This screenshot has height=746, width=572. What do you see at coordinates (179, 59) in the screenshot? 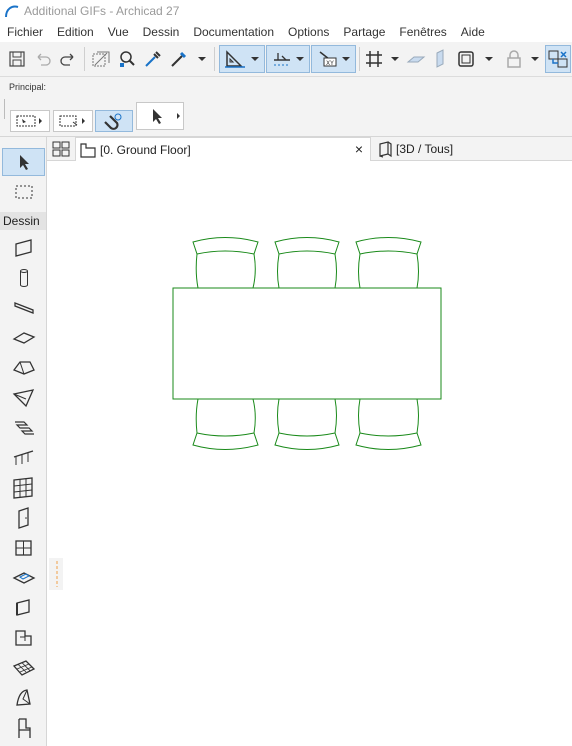
I see `syringe-button` at bounding box center [179, 59].